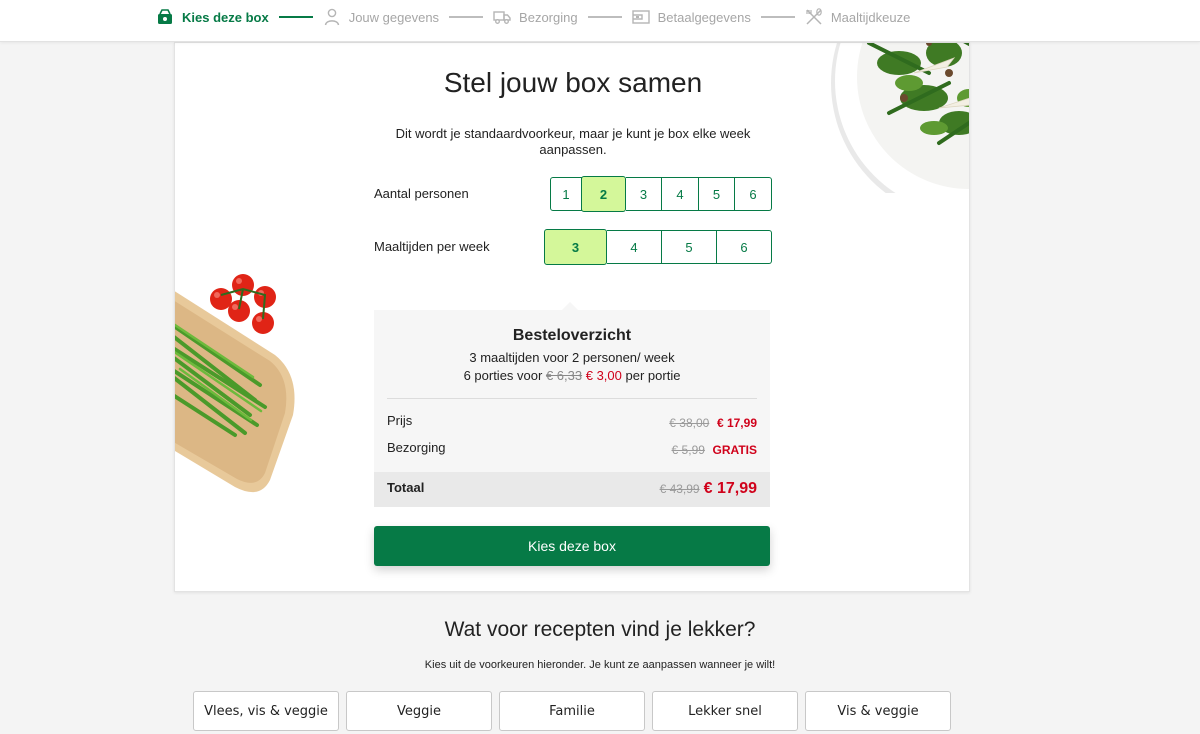  Describe the element at coordinates (572, 546) in the screenshot. I see `choose-box-button: Kies deze box` at that location.